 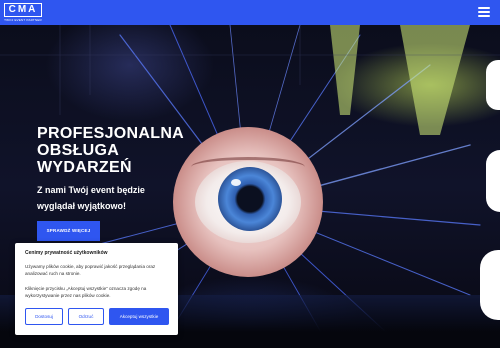 What do you see at coordinates (236, 182) in the screenshot?
I see `eye-highlight-shape` at bounding box center [236, 182].